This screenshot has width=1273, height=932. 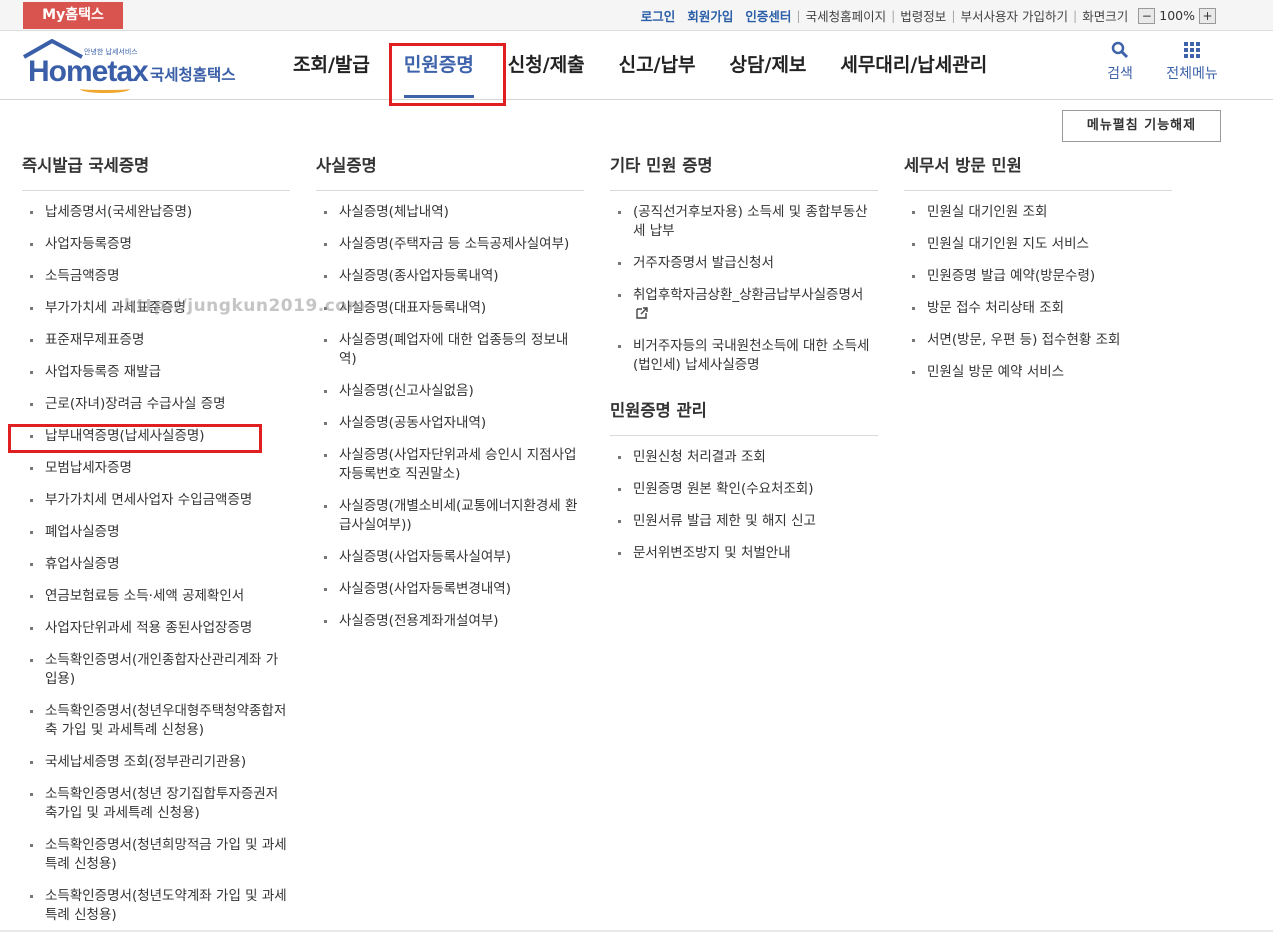 I want to click on grid-icon, so click(x=1192, y=50).